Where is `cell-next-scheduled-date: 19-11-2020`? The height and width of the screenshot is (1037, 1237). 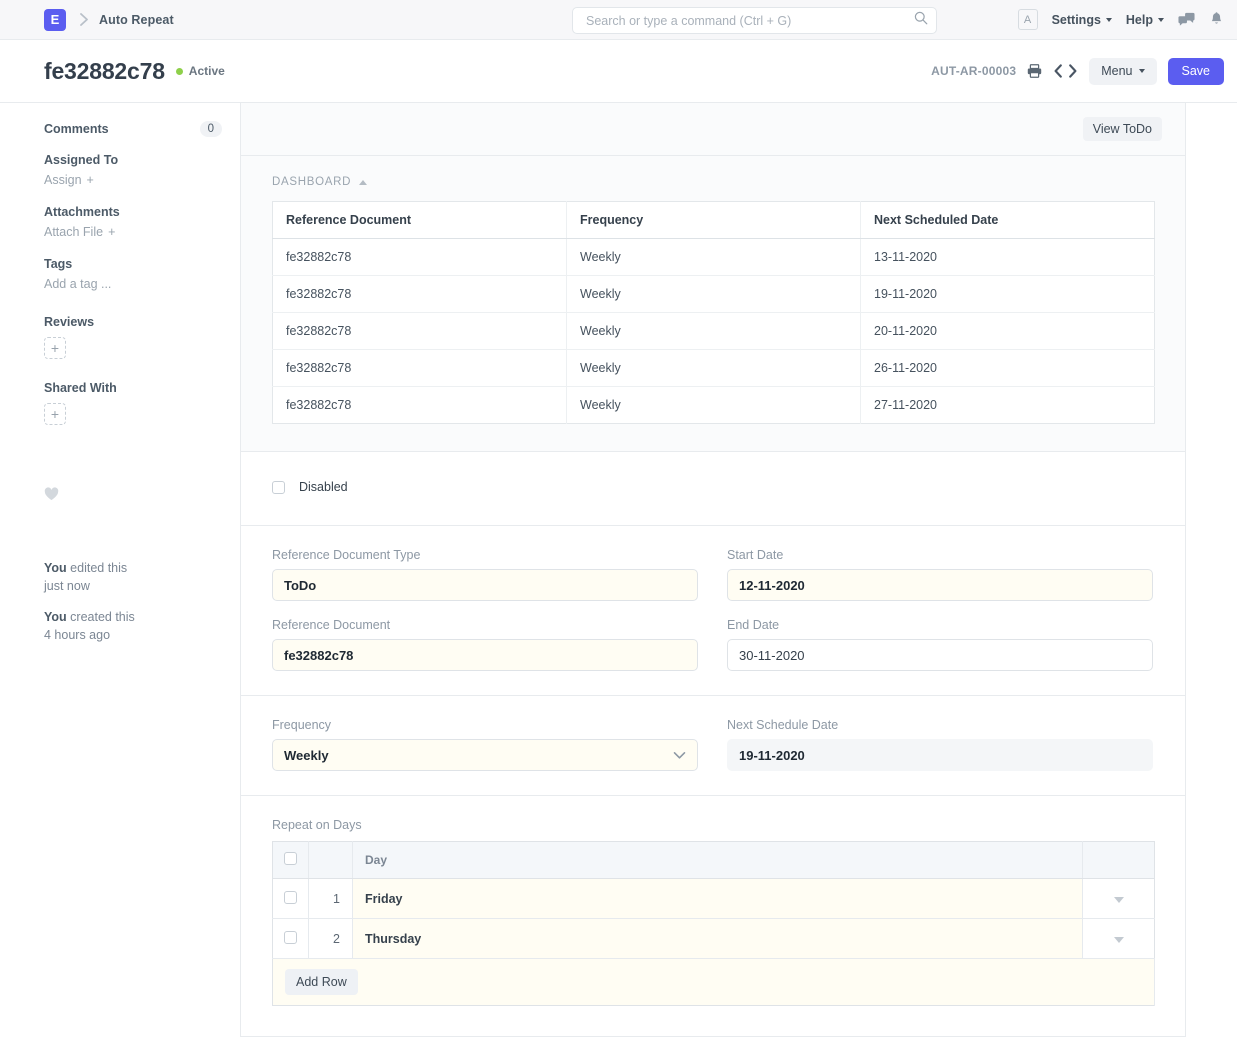 cell-next-scheduled-date: 19-11-2020 is located at coordinates (1007, 294).